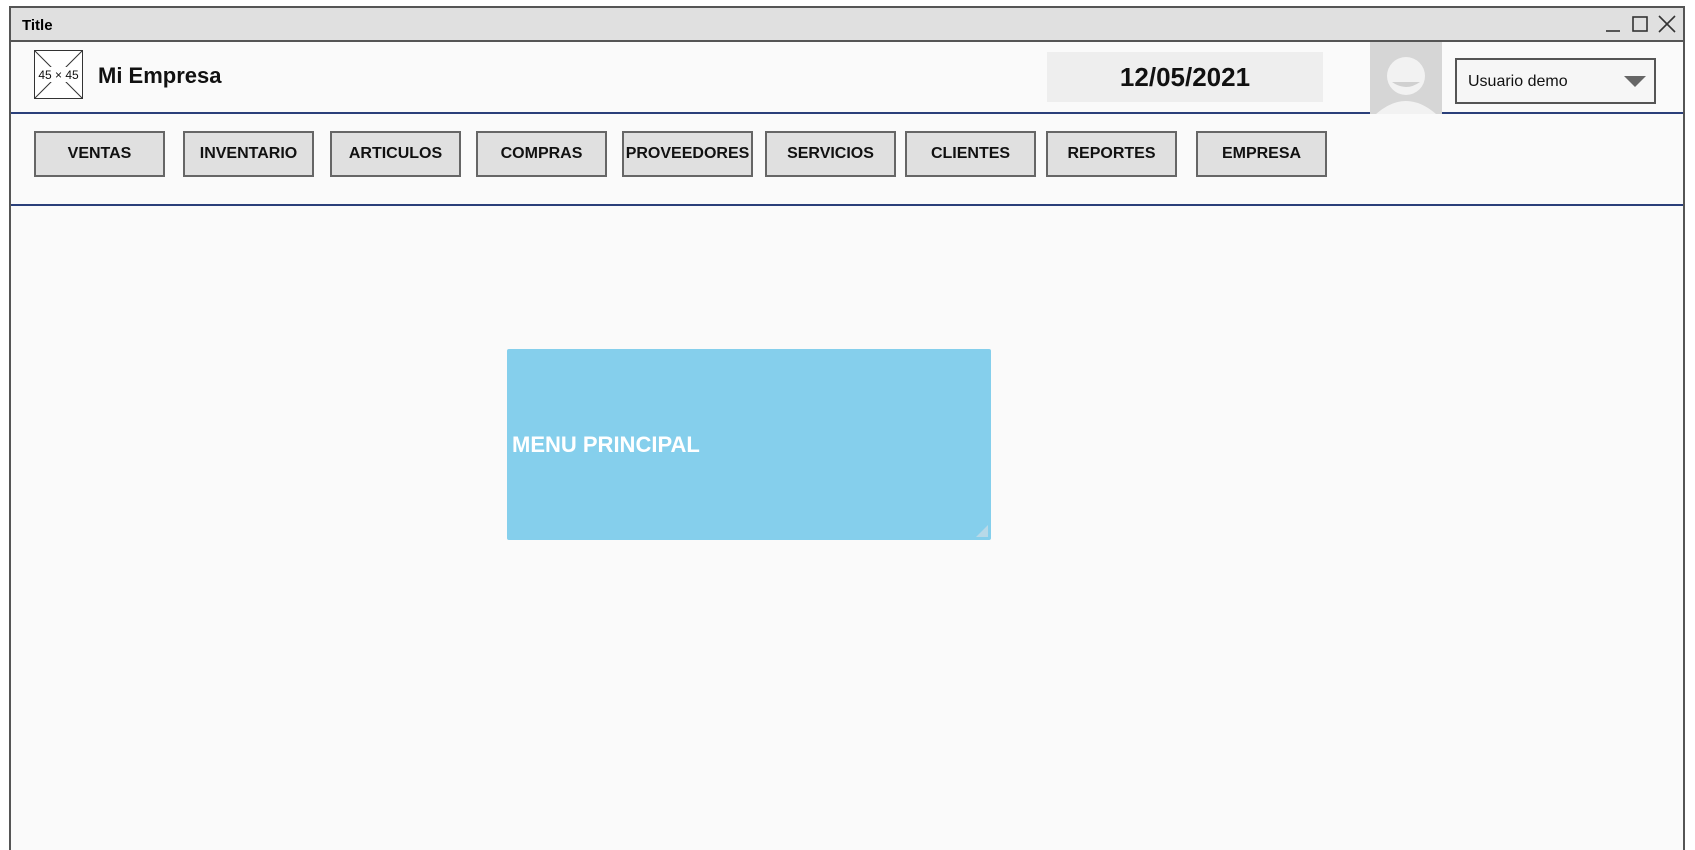 The width and height of the screenshot is (1695, 850). Describe the element at coordinates (1613, 24) in the screenshot. I see `minimize-icon` at that location.